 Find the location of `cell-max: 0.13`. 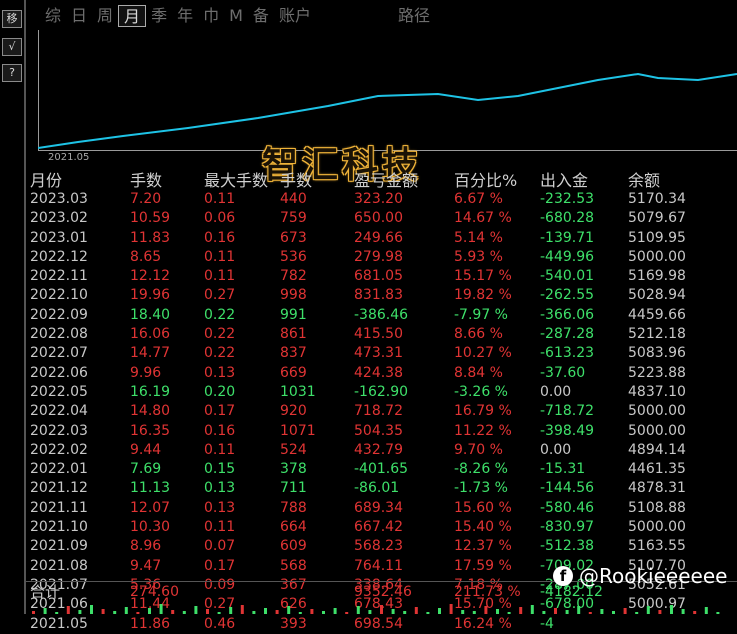

cell-max: 0.13 is located at coordinates (220, 372).